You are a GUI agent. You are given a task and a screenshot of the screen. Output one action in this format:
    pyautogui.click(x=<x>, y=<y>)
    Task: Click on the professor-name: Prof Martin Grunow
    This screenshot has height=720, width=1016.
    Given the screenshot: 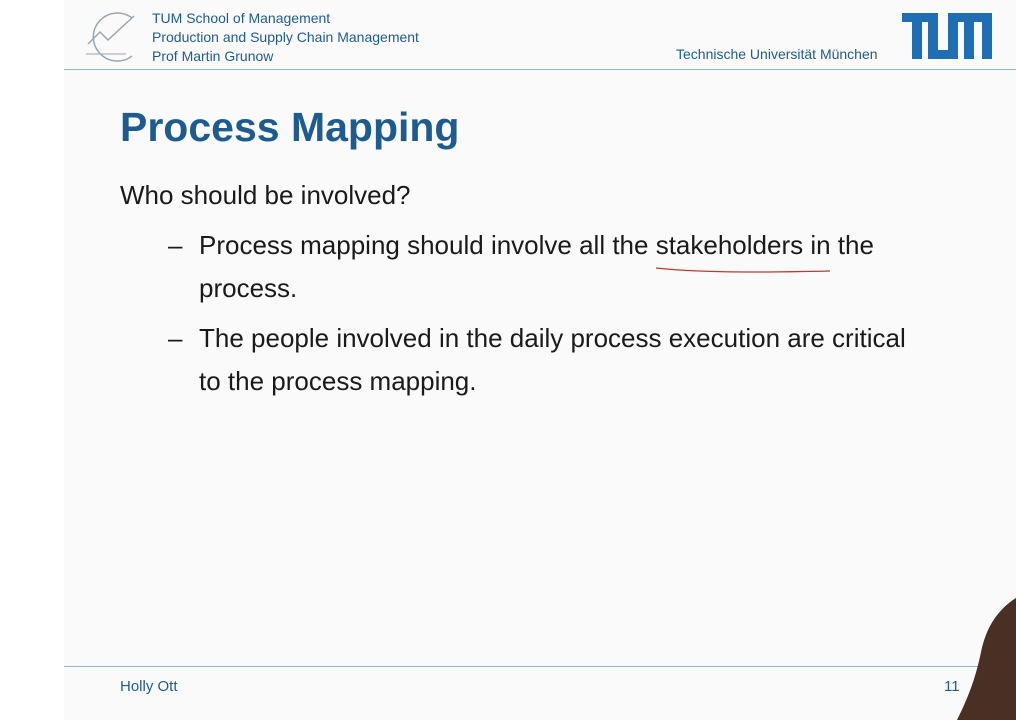 What is the action you would take?
    pyautogui.click(x=213, y=56)
    